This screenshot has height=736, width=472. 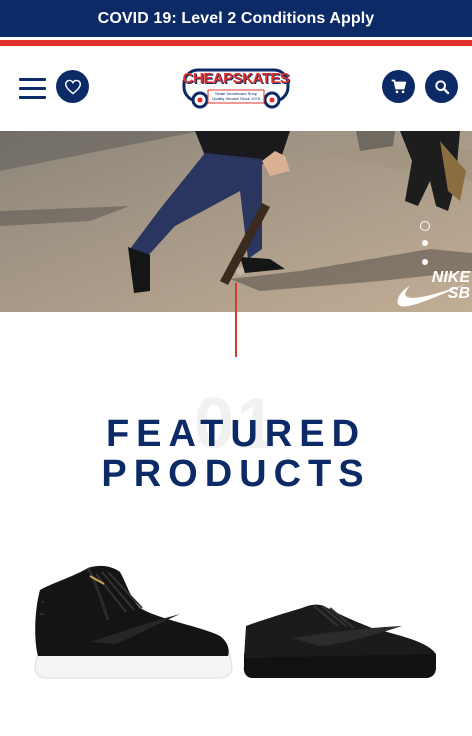 I want to click on search-button, so click(x=441, y=86).